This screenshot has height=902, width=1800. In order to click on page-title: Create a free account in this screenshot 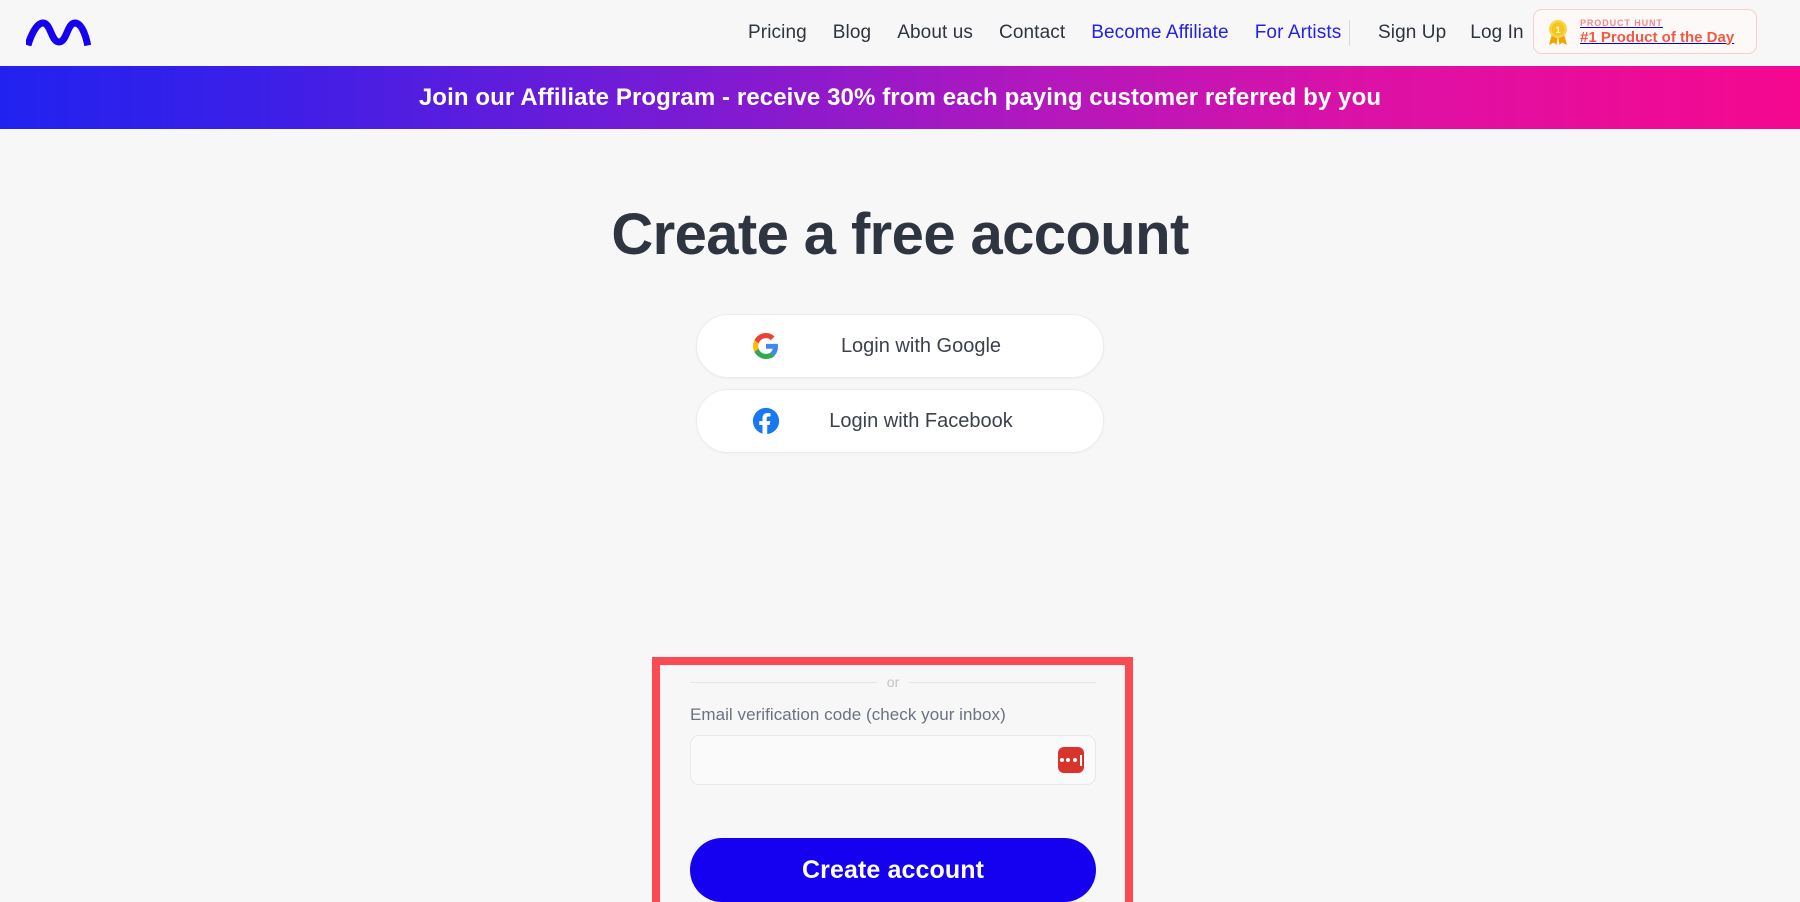, I will do `click(900, 234)`.